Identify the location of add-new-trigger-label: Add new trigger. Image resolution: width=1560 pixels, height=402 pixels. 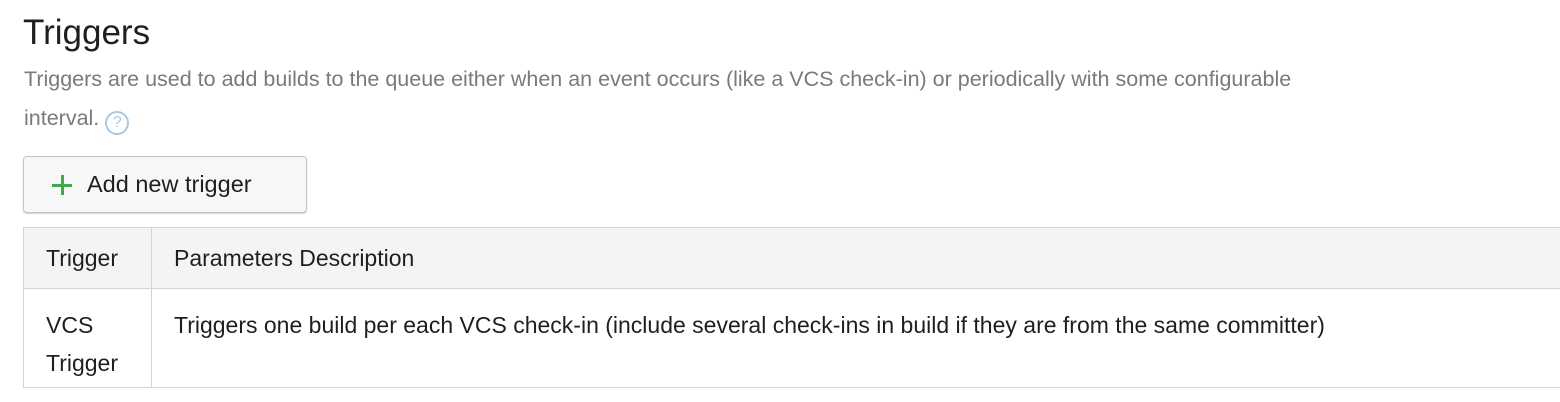
(169, 184).